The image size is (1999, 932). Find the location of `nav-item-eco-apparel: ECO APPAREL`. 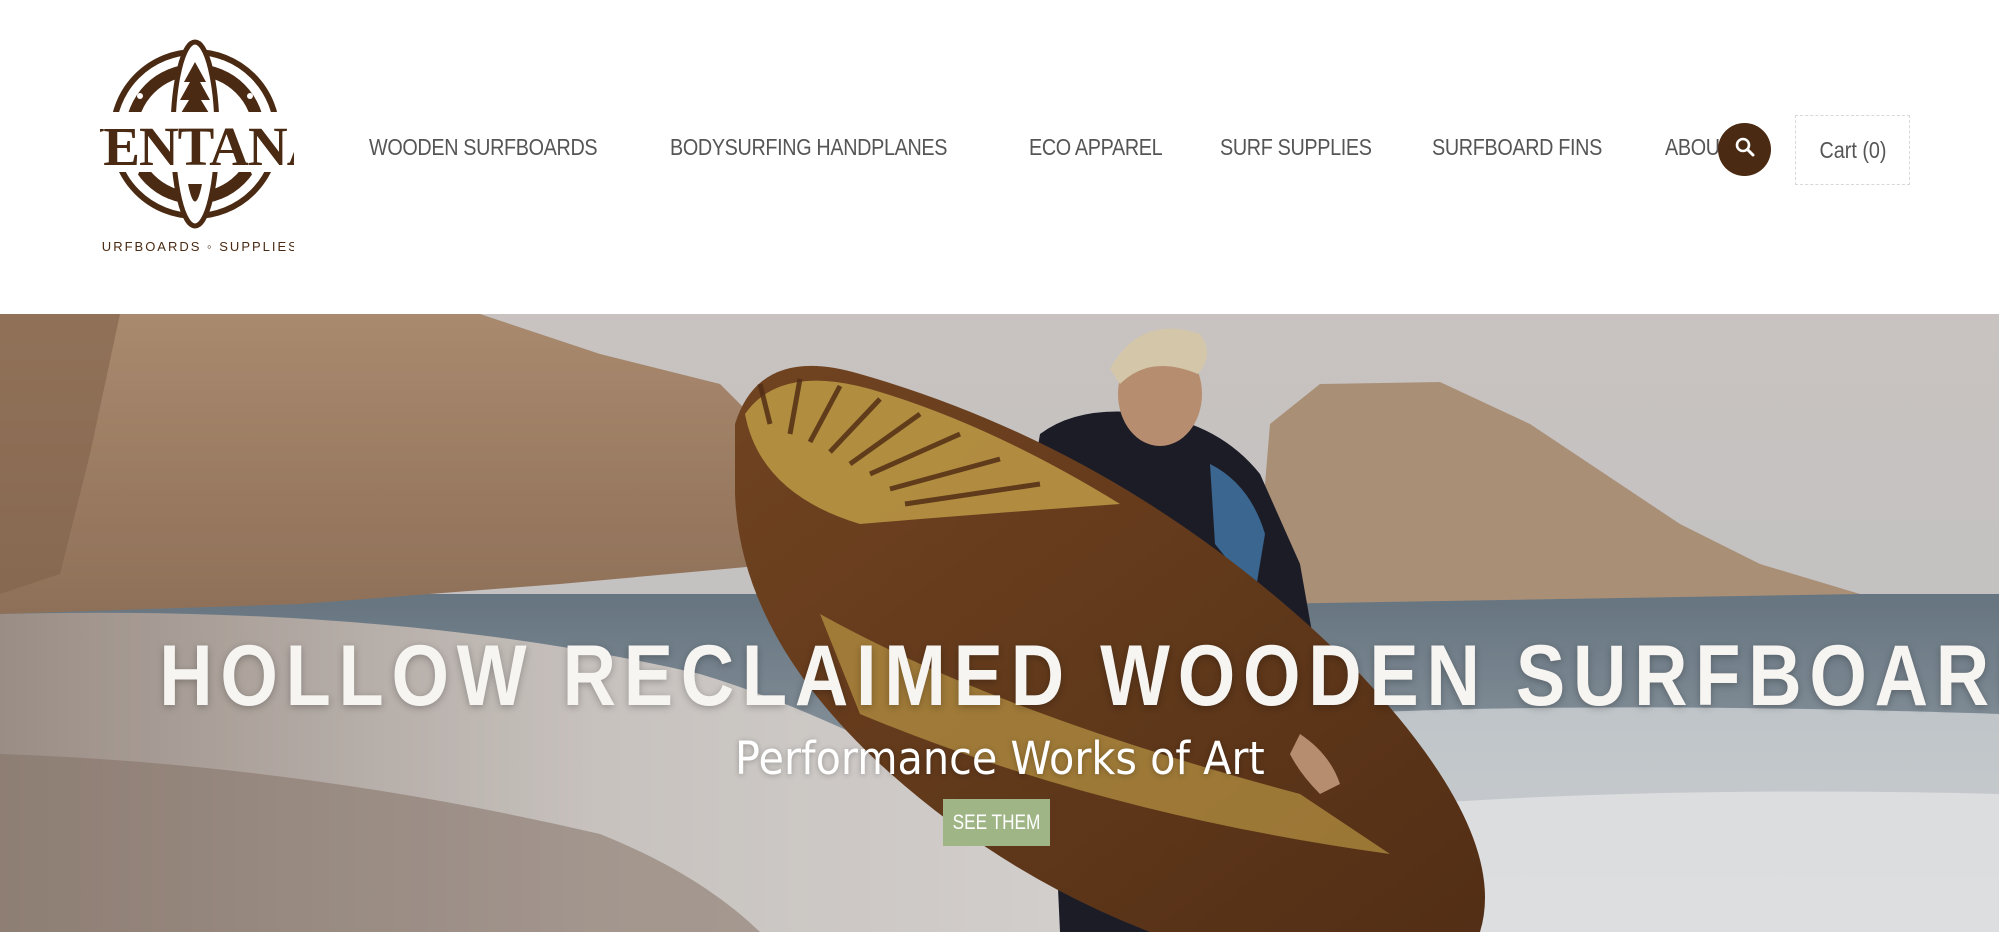

nav-item-eco-apparel: ECO APPAREL is located at coordinates (1095, 147).